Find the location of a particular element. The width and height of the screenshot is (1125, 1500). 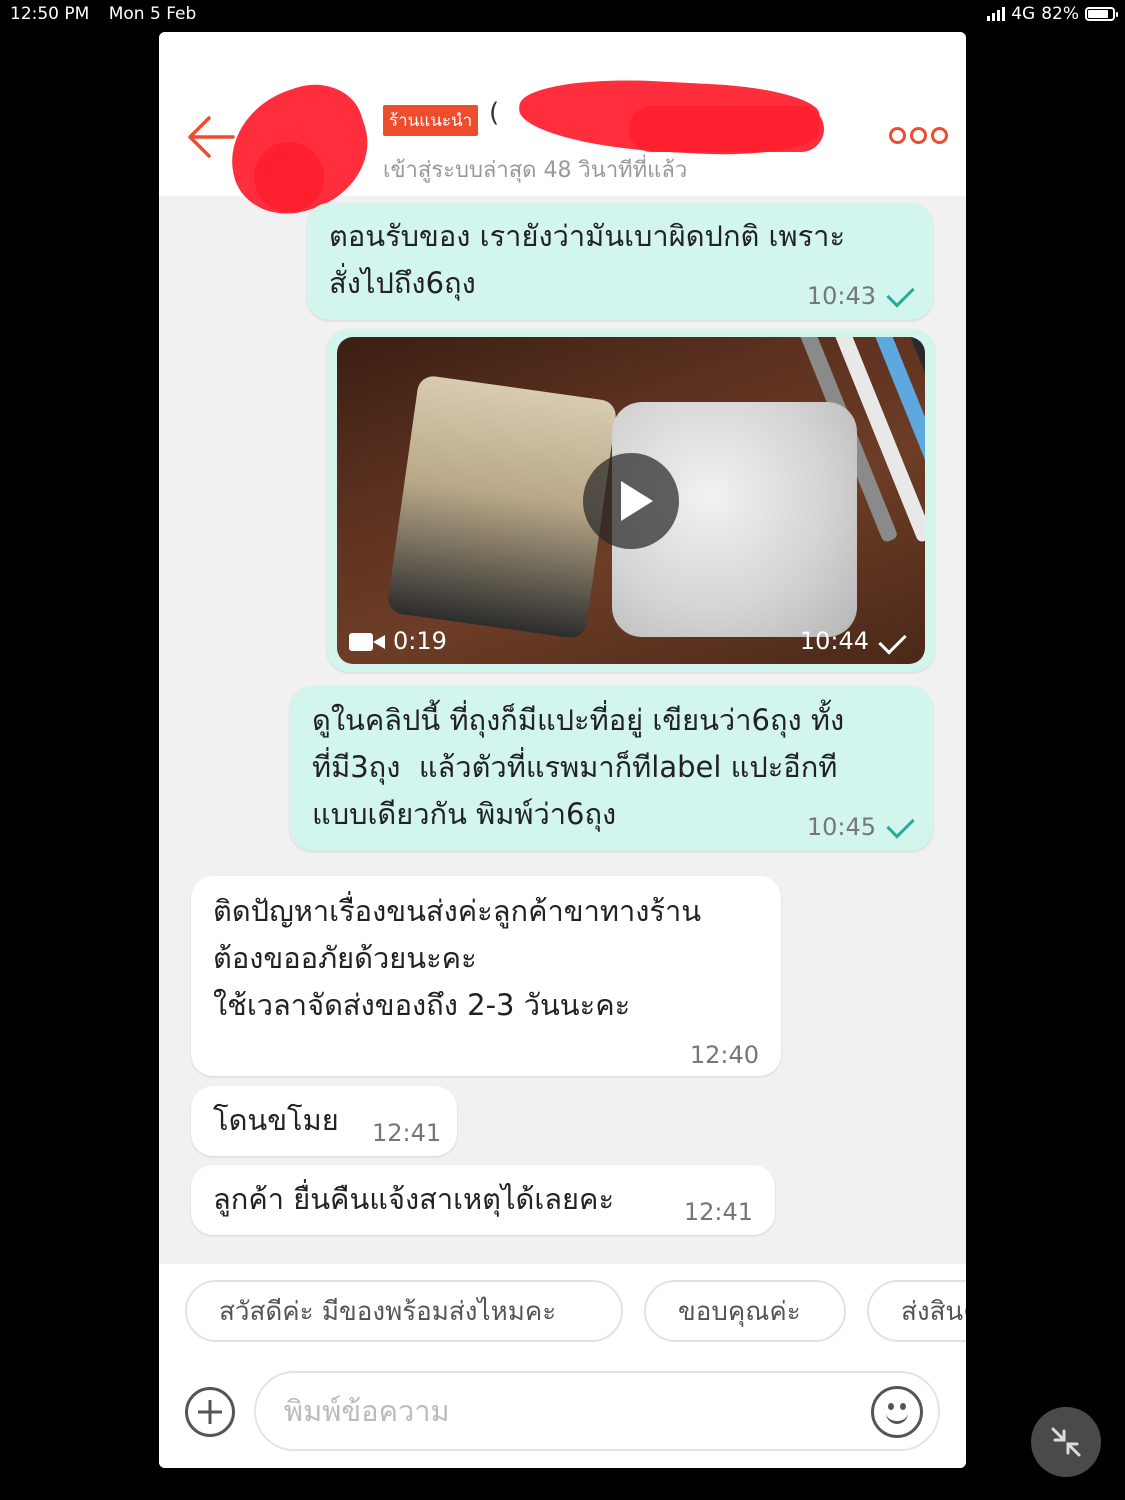

network-label: 4G is located at coordinates (1023, 14).